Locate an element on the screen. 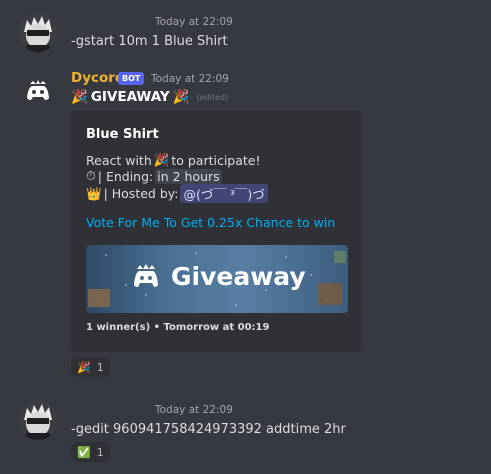 The width and height of the screenshot is (491, 474). embed-title: Blue Shirt is located at coordinates (122, 134).